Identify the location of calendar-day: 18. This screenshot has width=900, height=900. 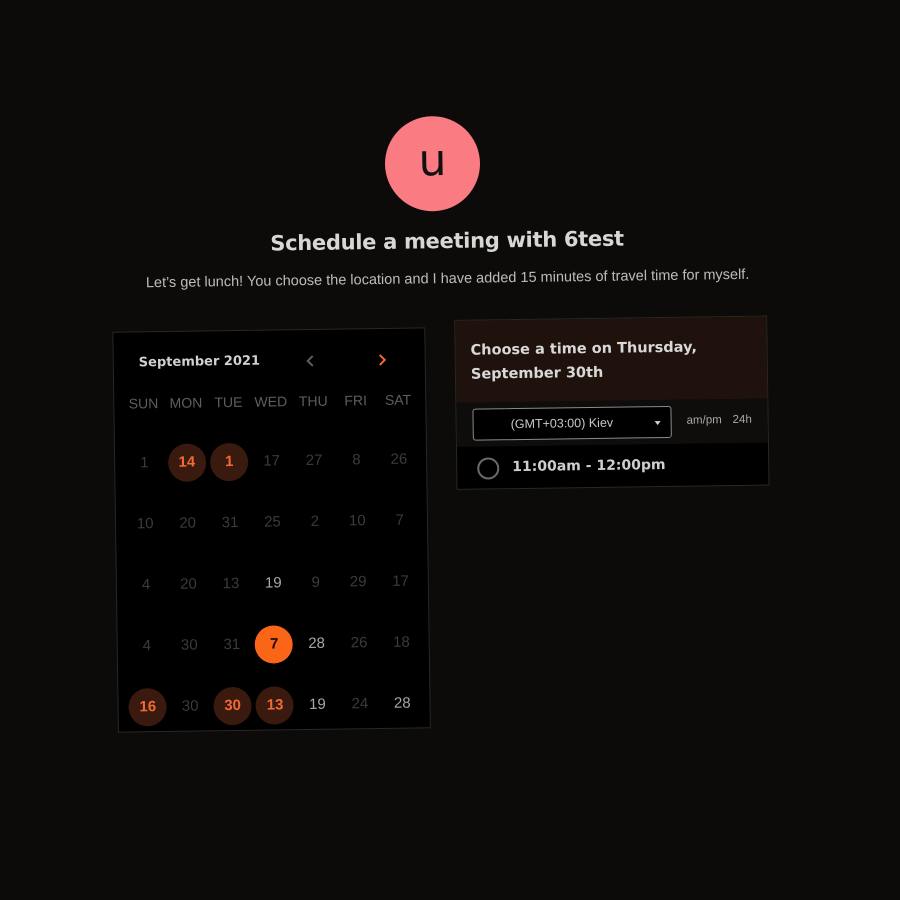
(401, 642).